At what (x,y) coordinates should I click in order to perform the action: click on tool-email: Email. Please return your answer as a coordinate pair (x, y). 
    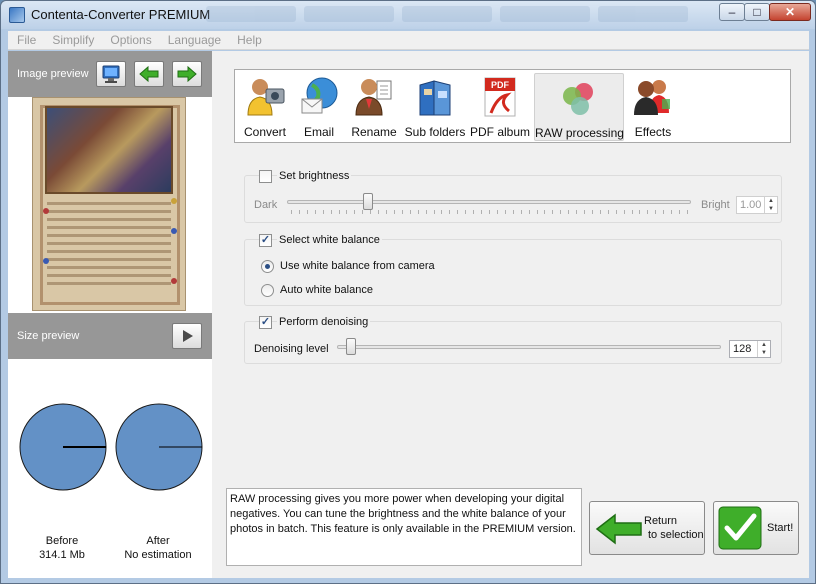
    Looking at the image, I should click on (319, 107).